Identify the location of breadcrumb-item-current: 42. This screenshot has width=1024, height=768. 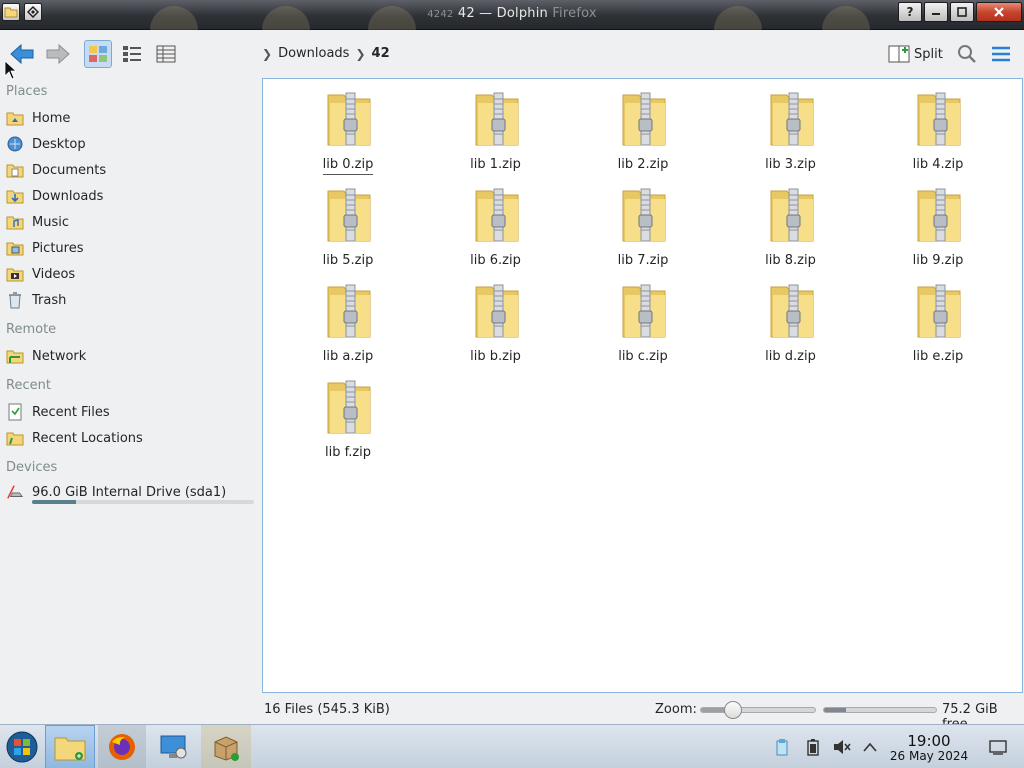
(381, 53).